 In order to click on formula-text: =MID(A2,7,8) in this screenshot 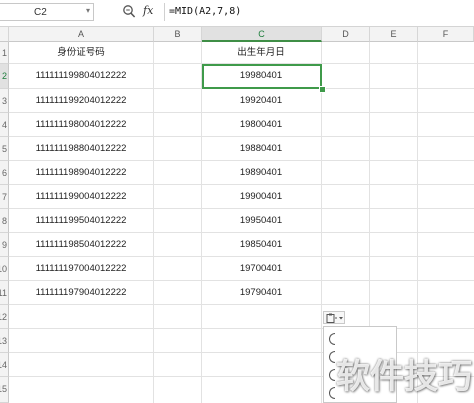, I will do `click(205, 11)`.